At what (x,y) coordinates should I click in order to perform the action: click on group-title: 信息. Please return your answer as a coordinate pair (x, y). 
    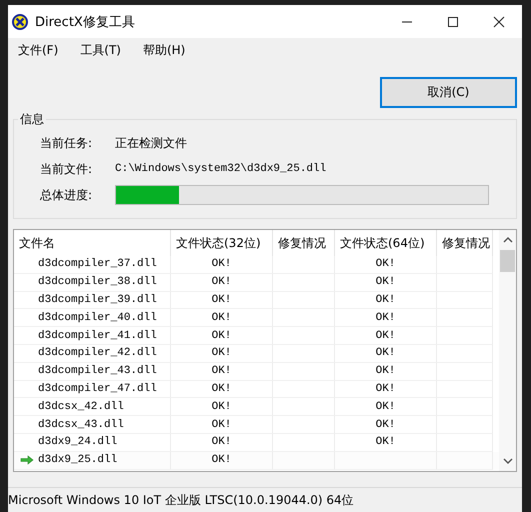
    Looking at the image, I should click on (32, 119).